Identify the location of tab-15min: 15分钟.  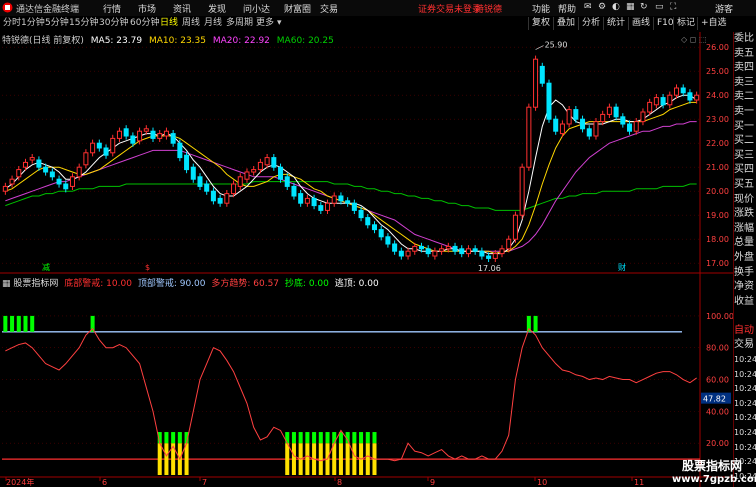
(83, 23).